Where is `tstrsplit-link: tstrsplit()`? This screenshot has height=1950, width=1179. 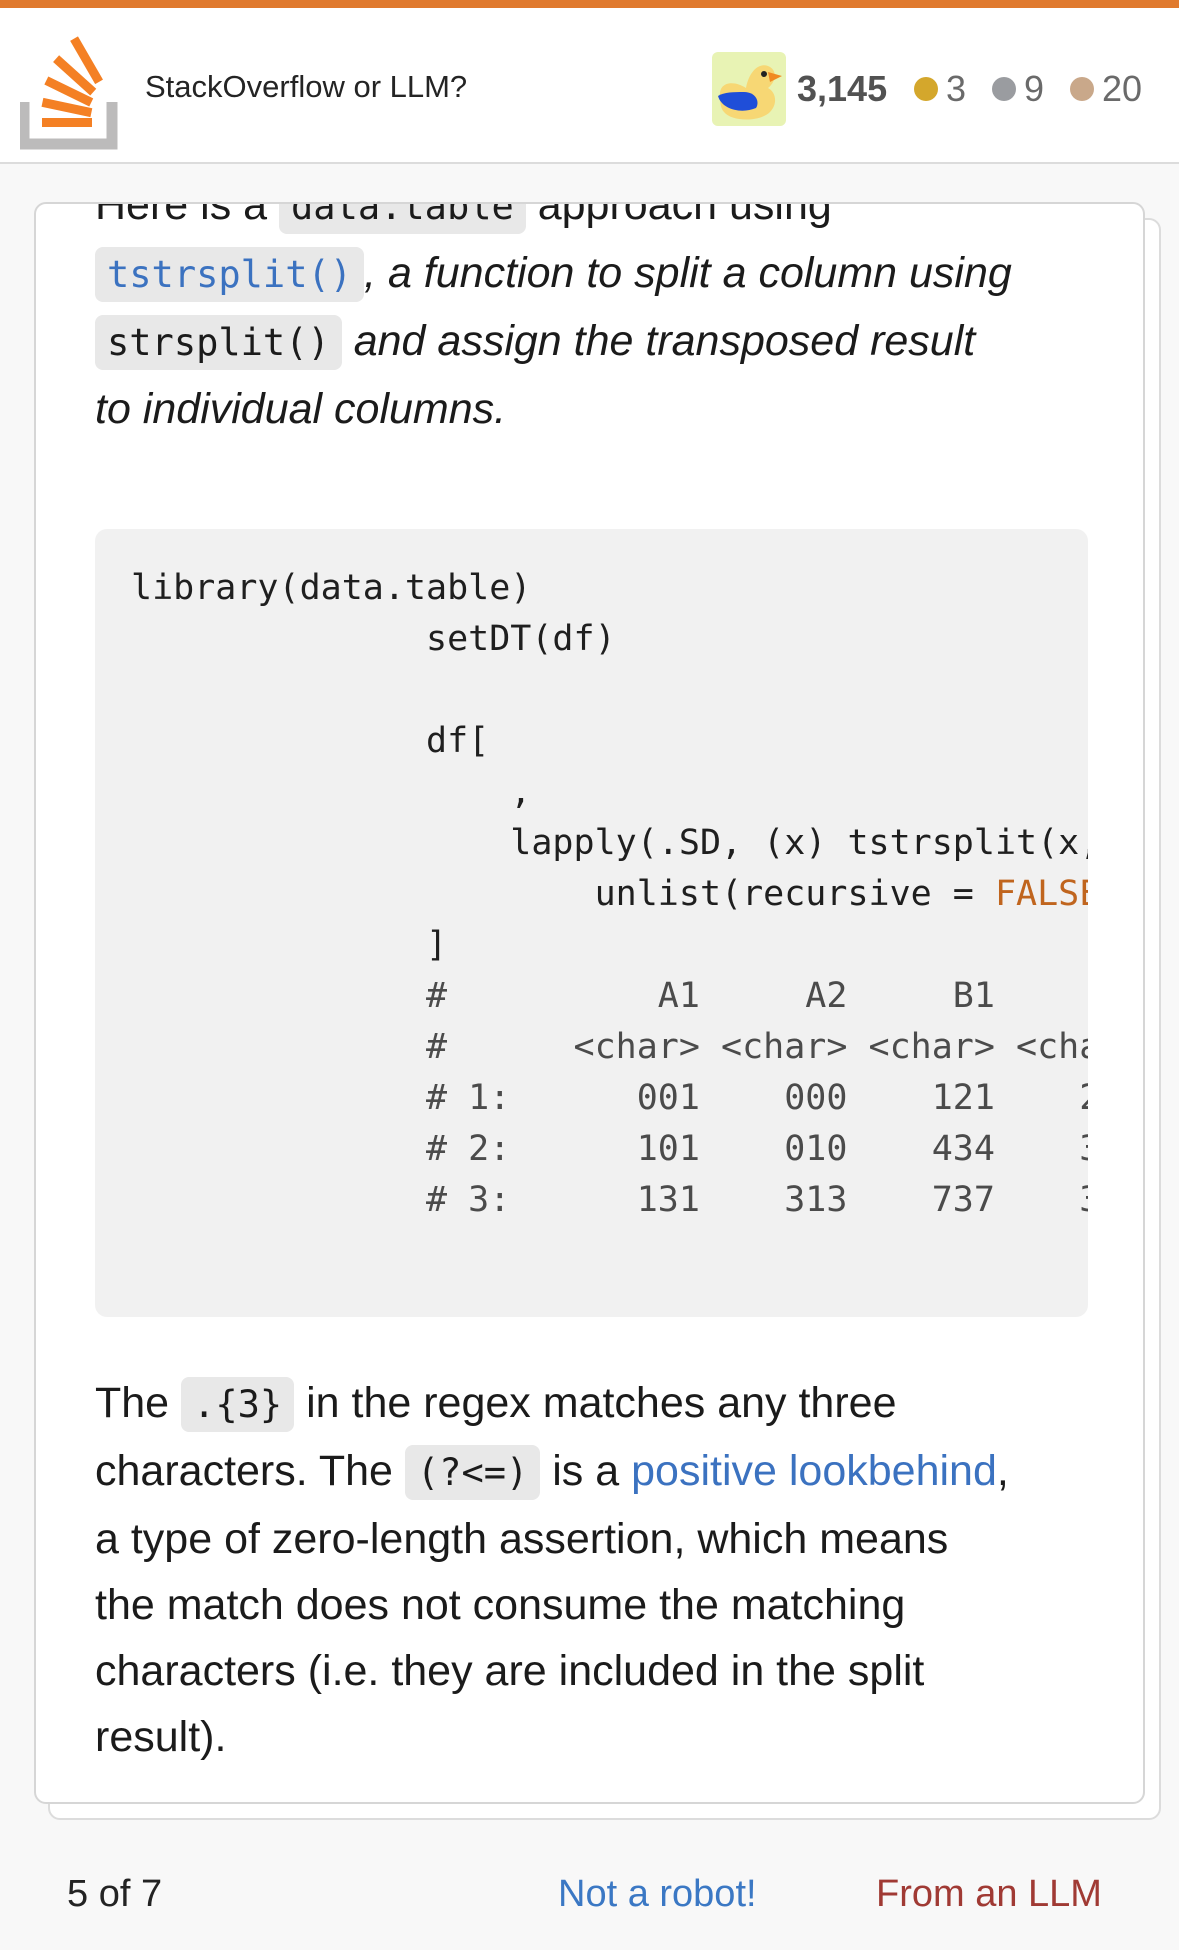
tstrsplit-link: tstrsplit() is located at coordinates (230, 274).